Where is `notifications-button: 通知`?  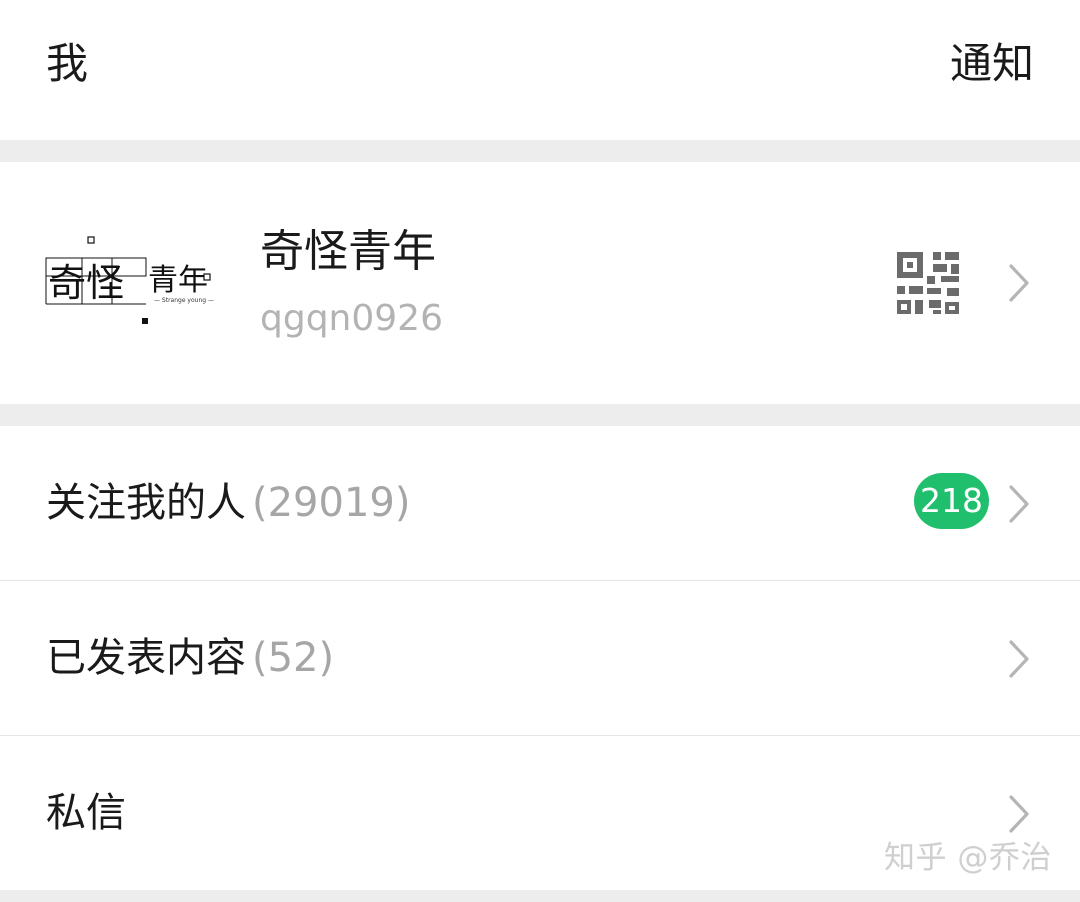
notifications-button: 通知 is located at coordinates (992, 64).